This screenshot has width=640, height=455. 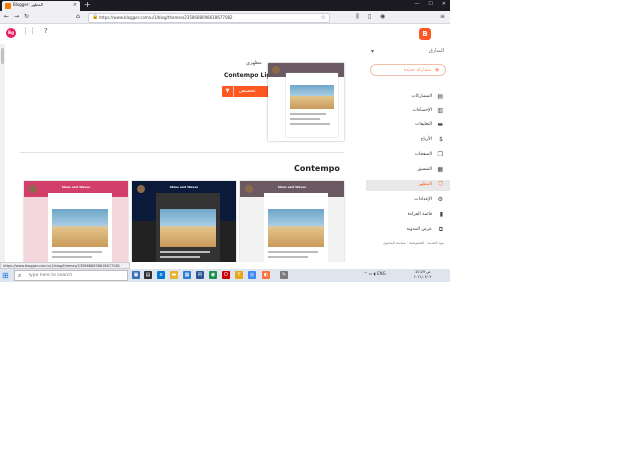 I want to click on theme-family-title: Contempo, so click(x=317, y=168).